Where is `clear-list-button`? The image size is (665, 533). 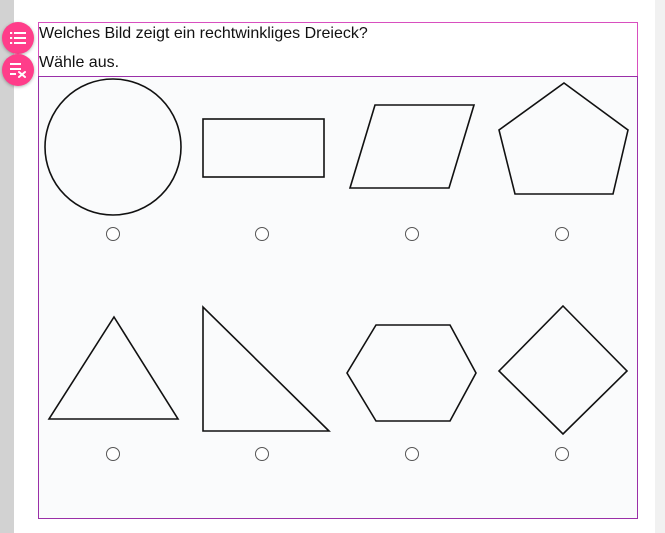
clear-list-button is located at coordinates (18, 70).